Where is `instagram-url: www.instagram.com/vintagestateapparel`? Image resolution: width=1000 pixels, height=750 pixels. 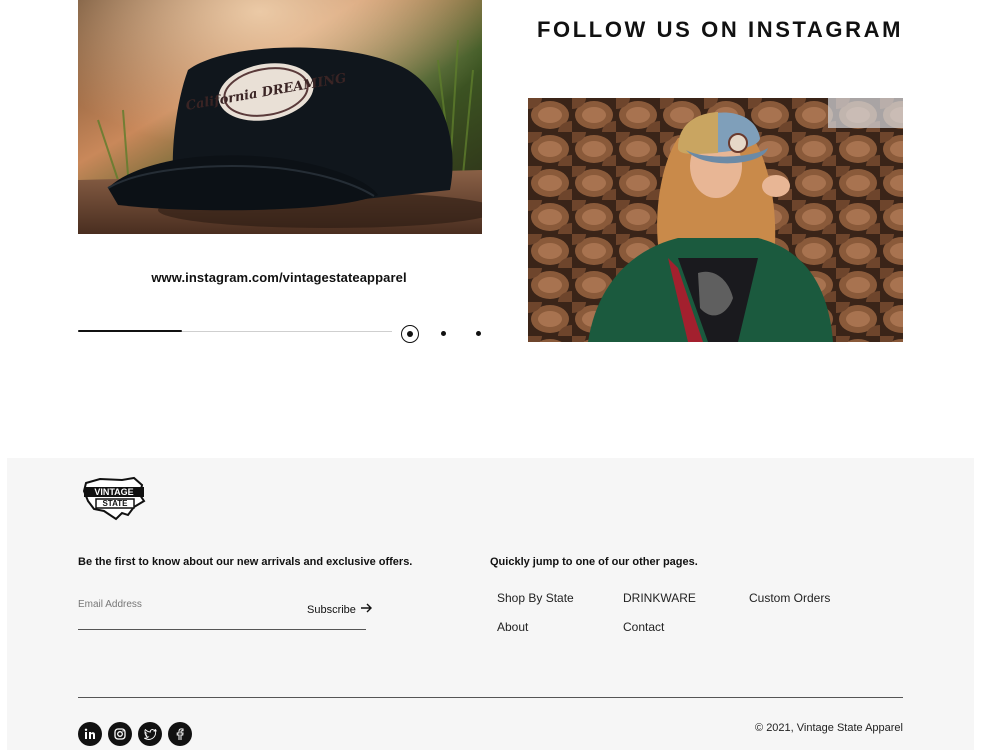 instagram-url: www.instagram.com/vintagestateapparel is located at coordinates (279, 277).